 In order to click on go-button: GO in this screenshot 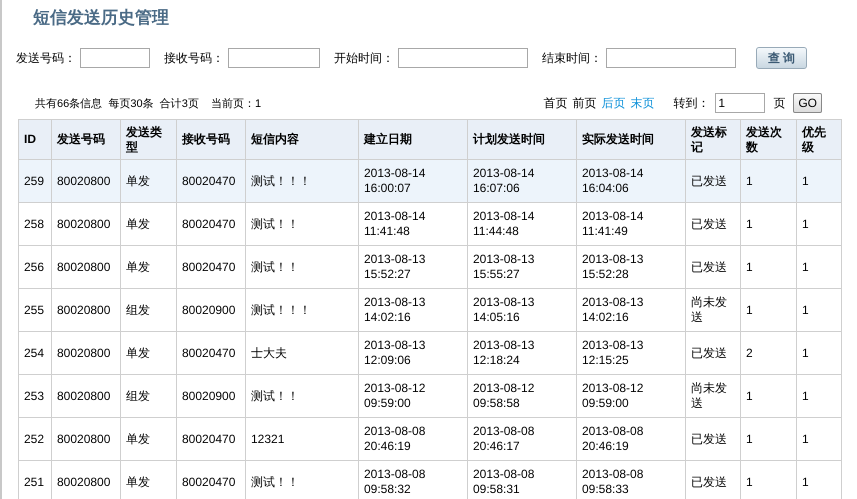, I will do `click(807, 103)`.